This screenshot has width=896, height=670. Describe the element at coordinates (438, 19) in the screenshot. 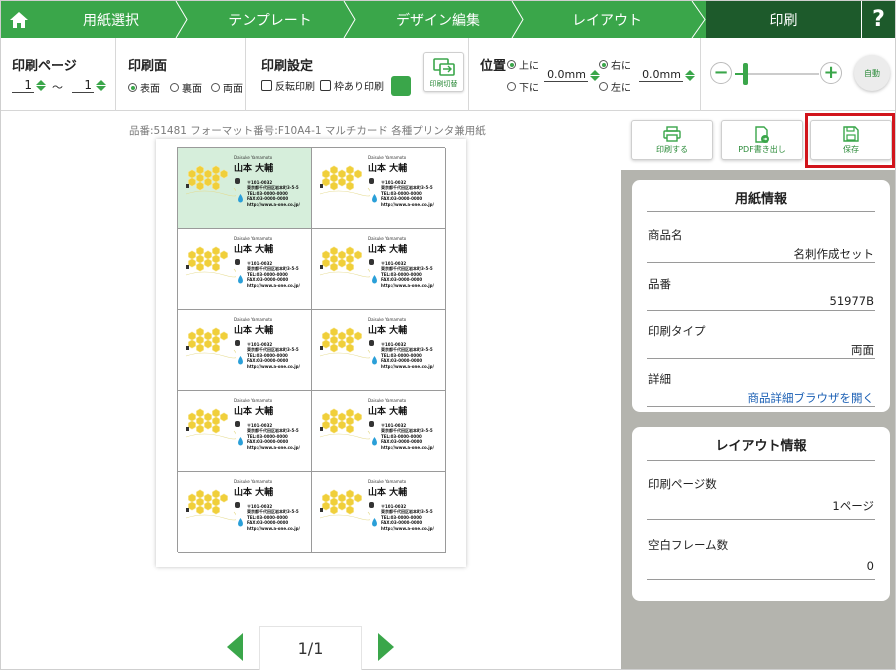

I see `step-design-edit: デザイン編集` at that location.